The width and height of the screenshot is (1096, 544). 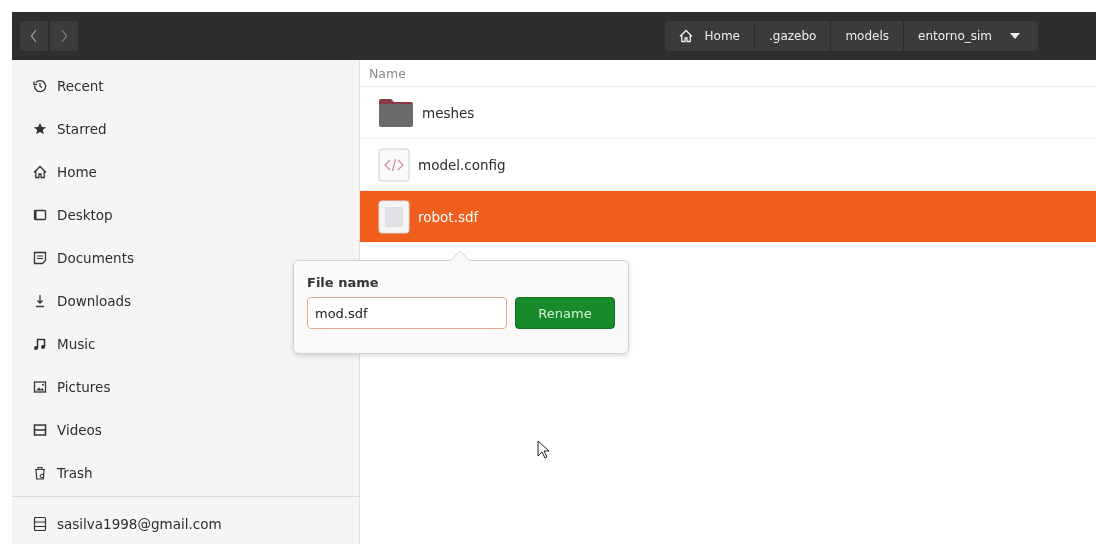 I want to click on path-button: entorno_sim, so click(x=970, y=36).